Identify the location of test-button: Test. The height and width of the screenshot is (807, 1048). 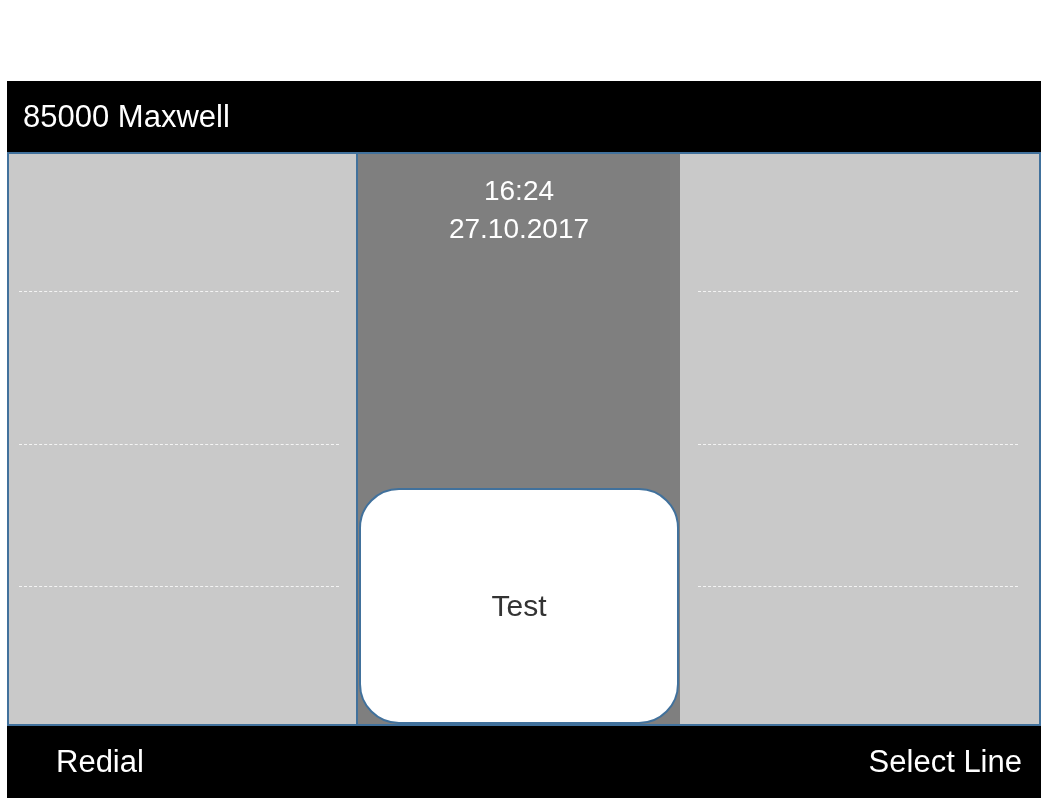
(519, 606).